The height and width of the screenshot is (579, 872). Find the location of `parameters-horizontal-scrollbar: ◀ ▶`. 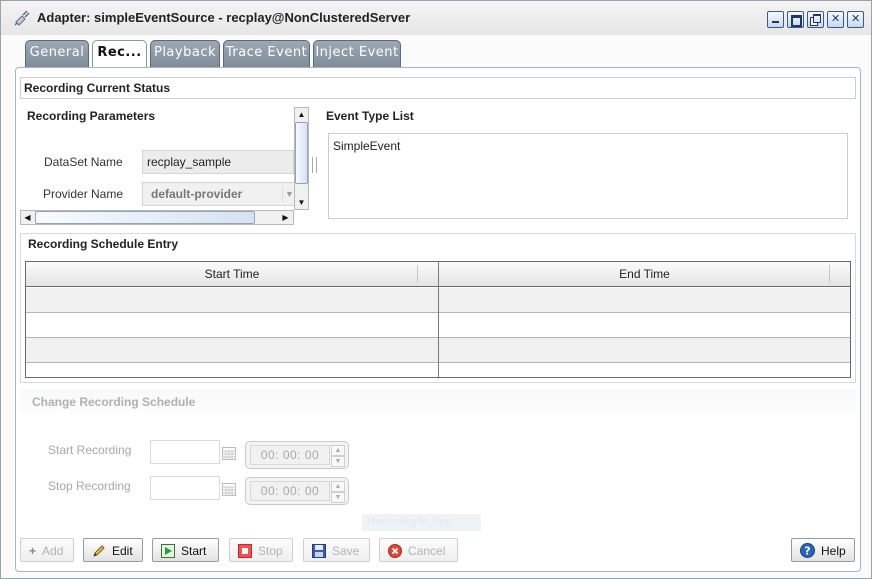

parameters-horizontal-scrollbar: ◀ ▶ is located at coordinates (157, 217).